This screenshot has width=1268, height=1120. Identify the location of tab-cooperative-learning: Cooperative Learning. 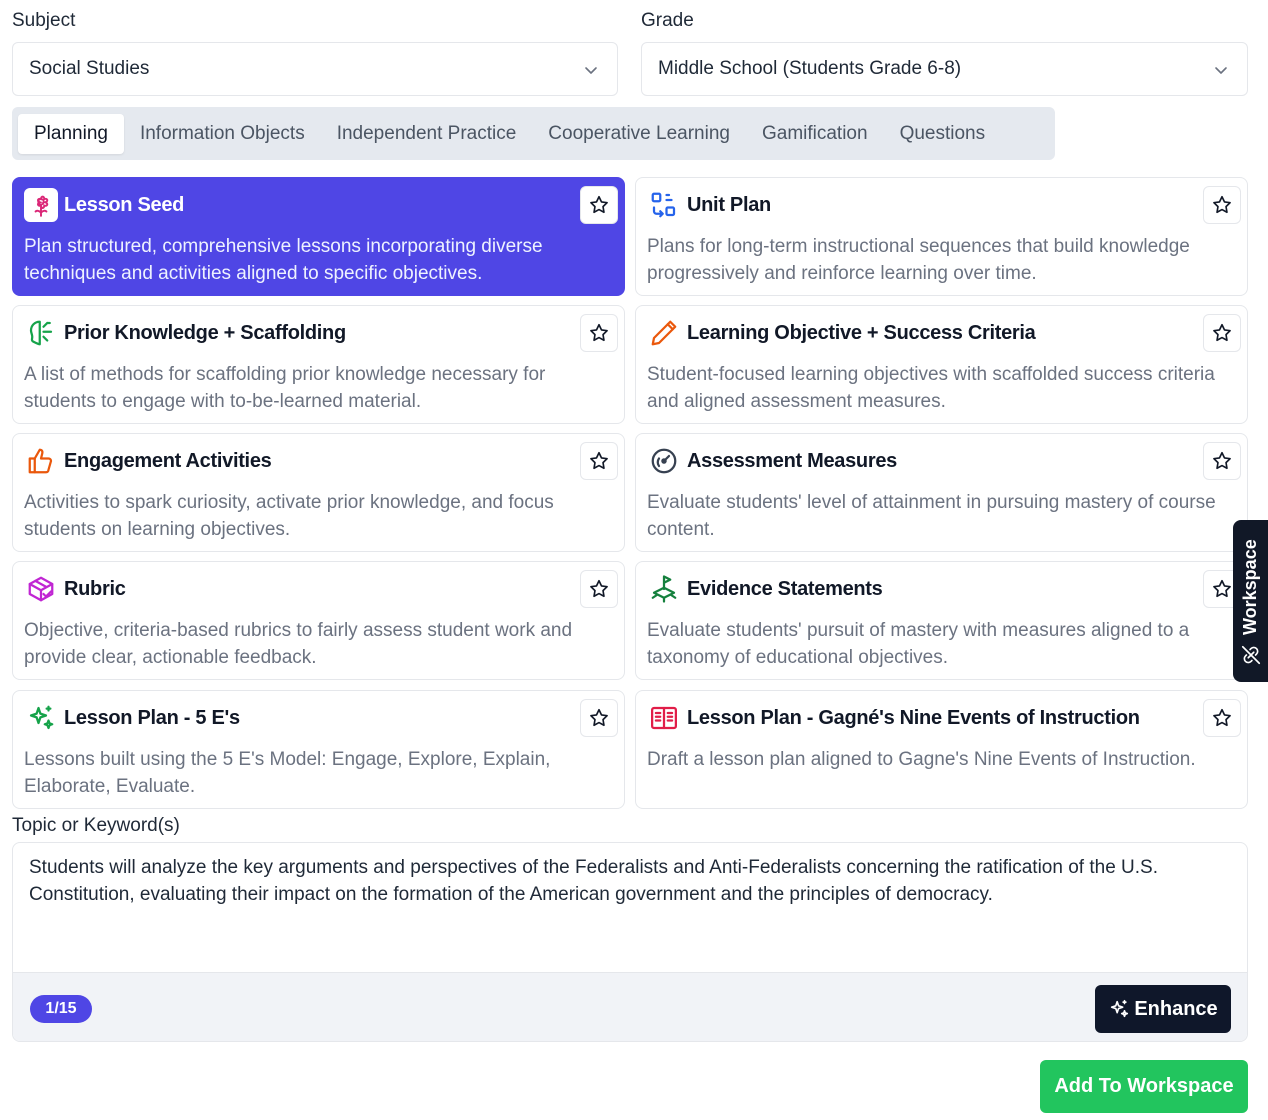
(639, 134).